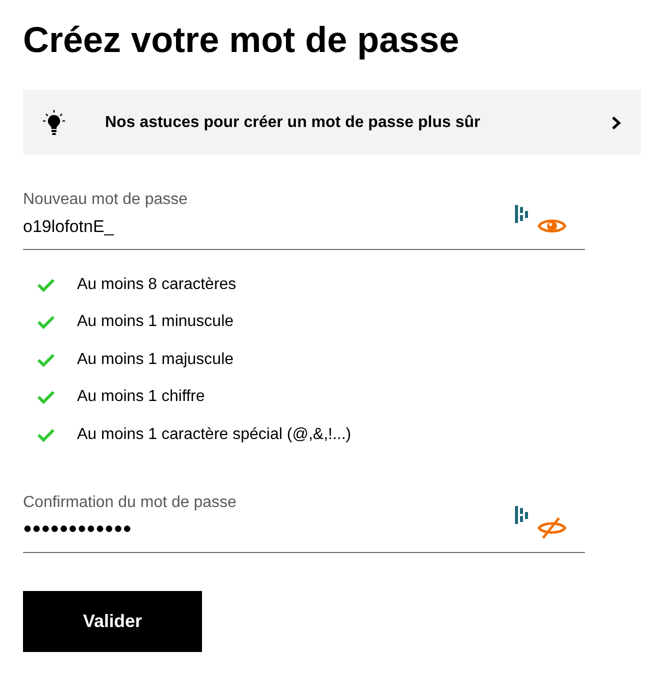 This screenshot has height=689, width=658. Describe the element at coordinates (130, 503) in the screenshot. I see `field-label: Confirmation du mot de passe` at that location.